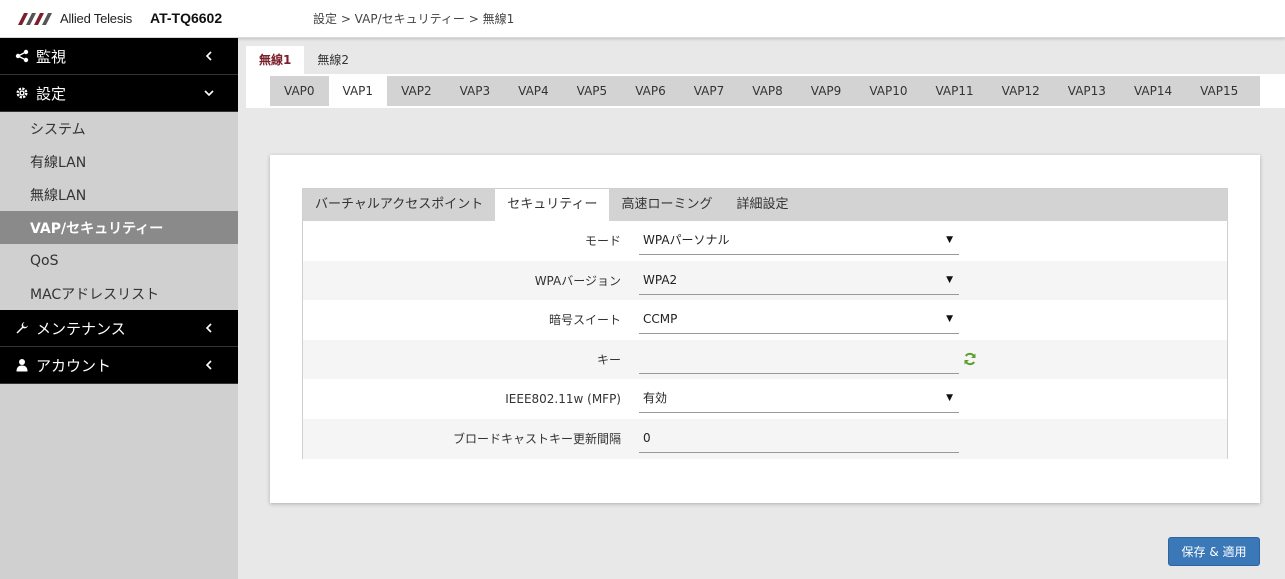 This screenshot has height=579, width=1285. What do you see at coordinates (584, 320) in the screenshot?
I see `cipher-label: 暗号スイート` at bounding box center [584, 320].